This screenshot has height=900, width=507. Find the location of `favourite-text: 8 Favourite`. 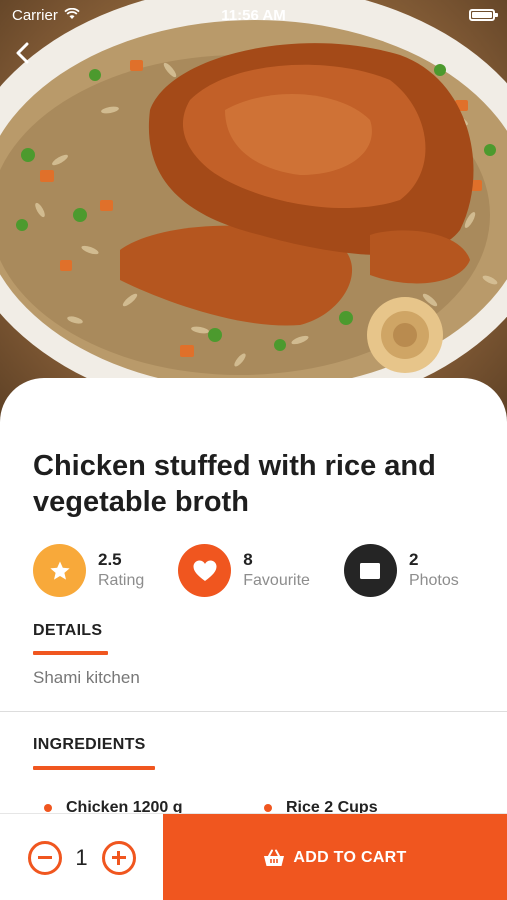

favourite-text: 8 Favourite is located at coordinates (276, 571).